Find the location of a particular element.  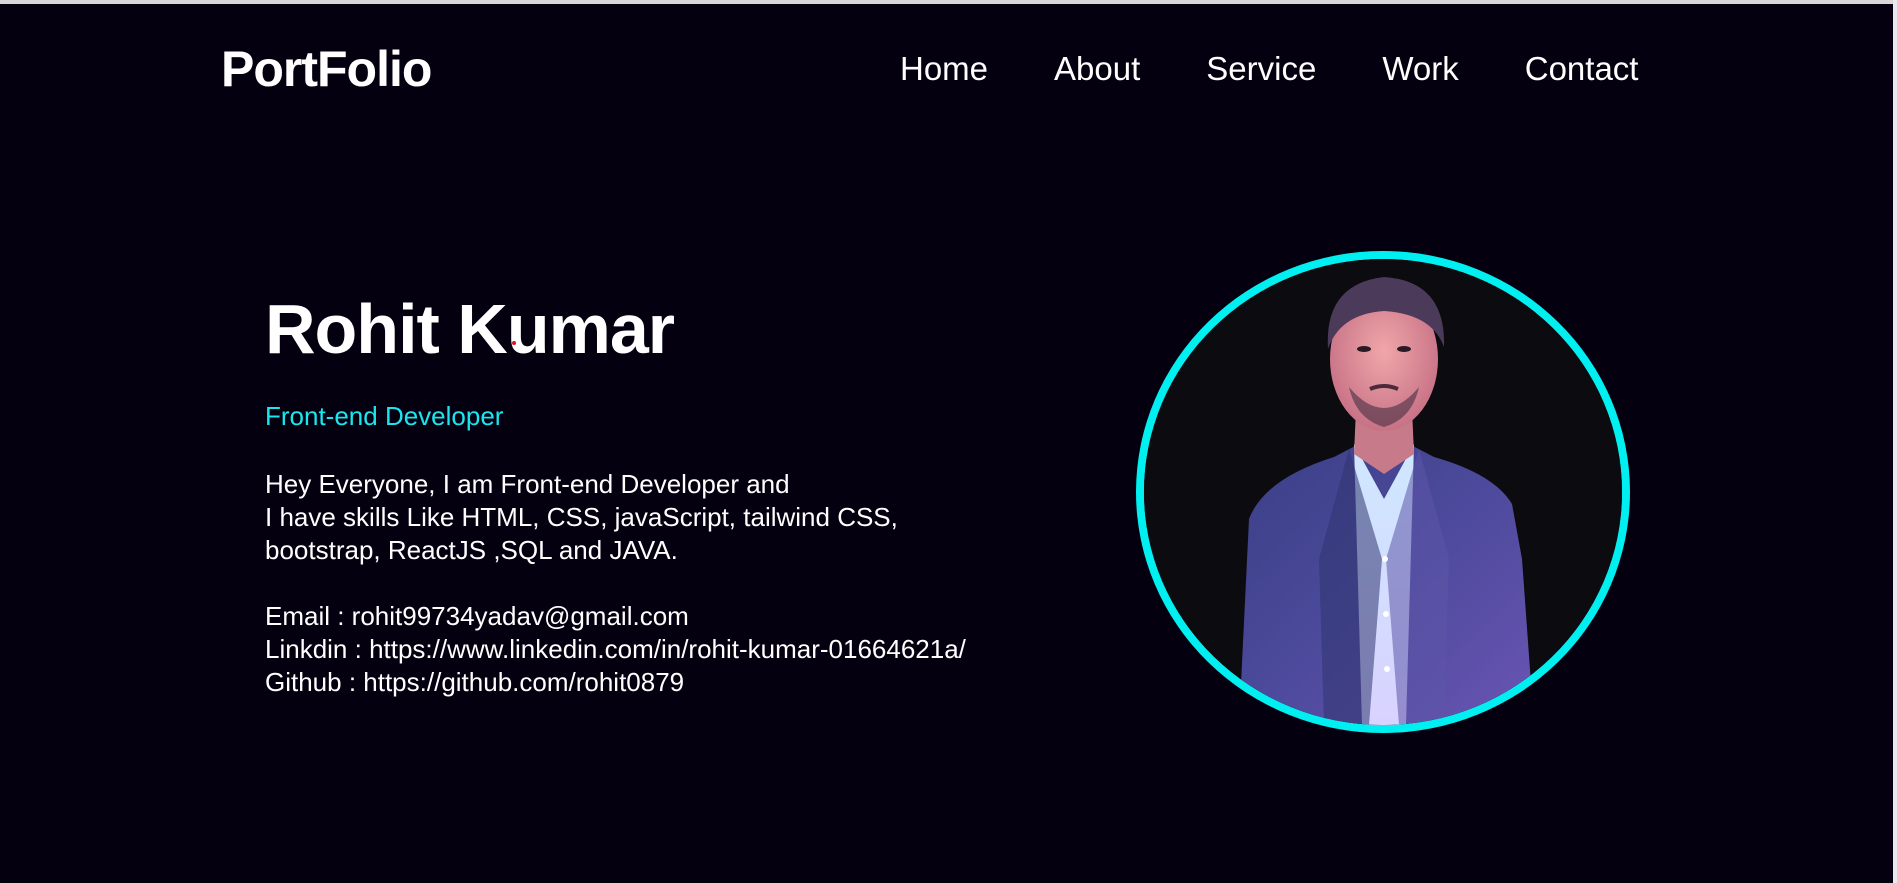

profile-photo is located at coordinates (1383, 492).